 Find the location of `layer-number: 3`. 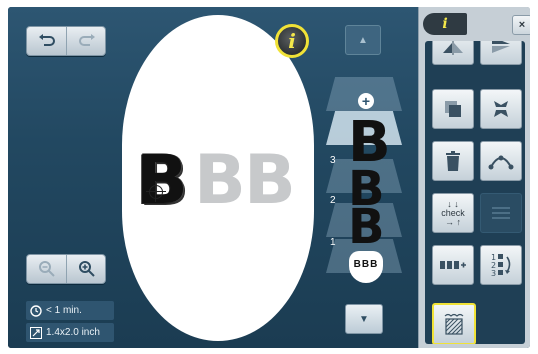

layer-number: 3 is located at coordinates (333, 160).